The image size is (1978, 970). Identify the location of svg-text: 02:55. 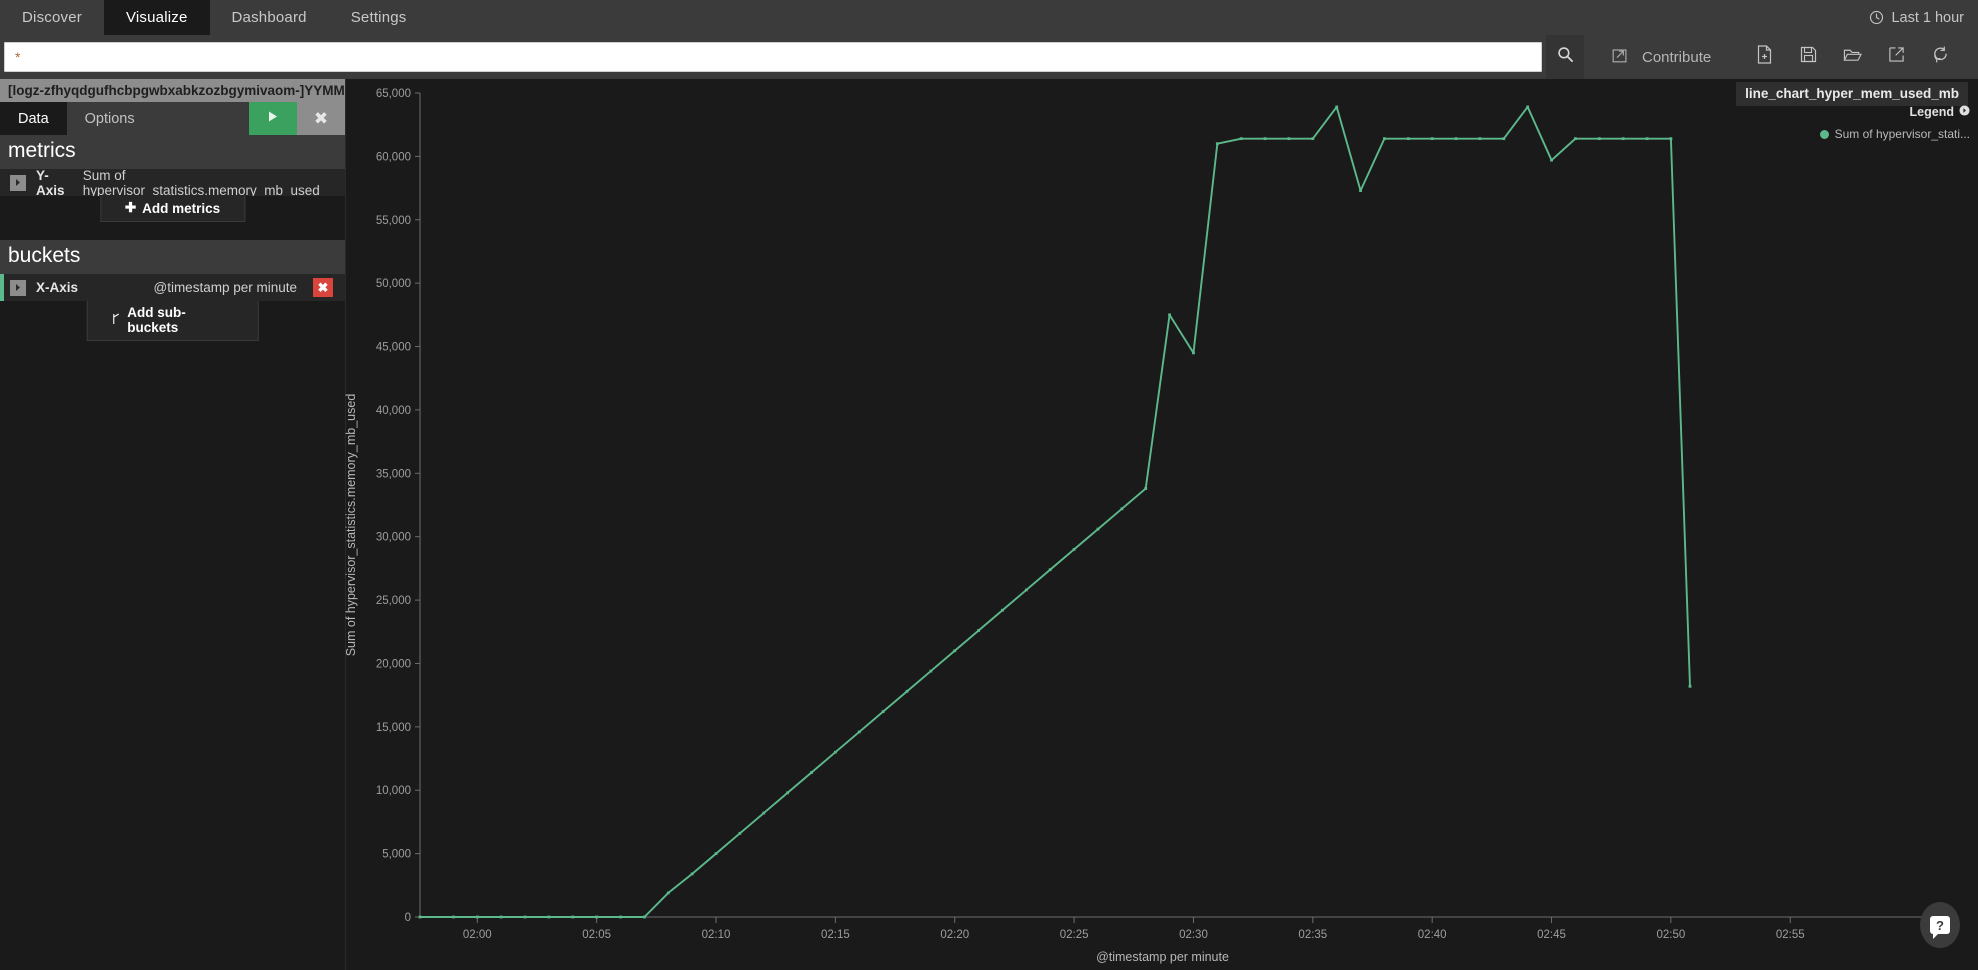
(1790, 935).